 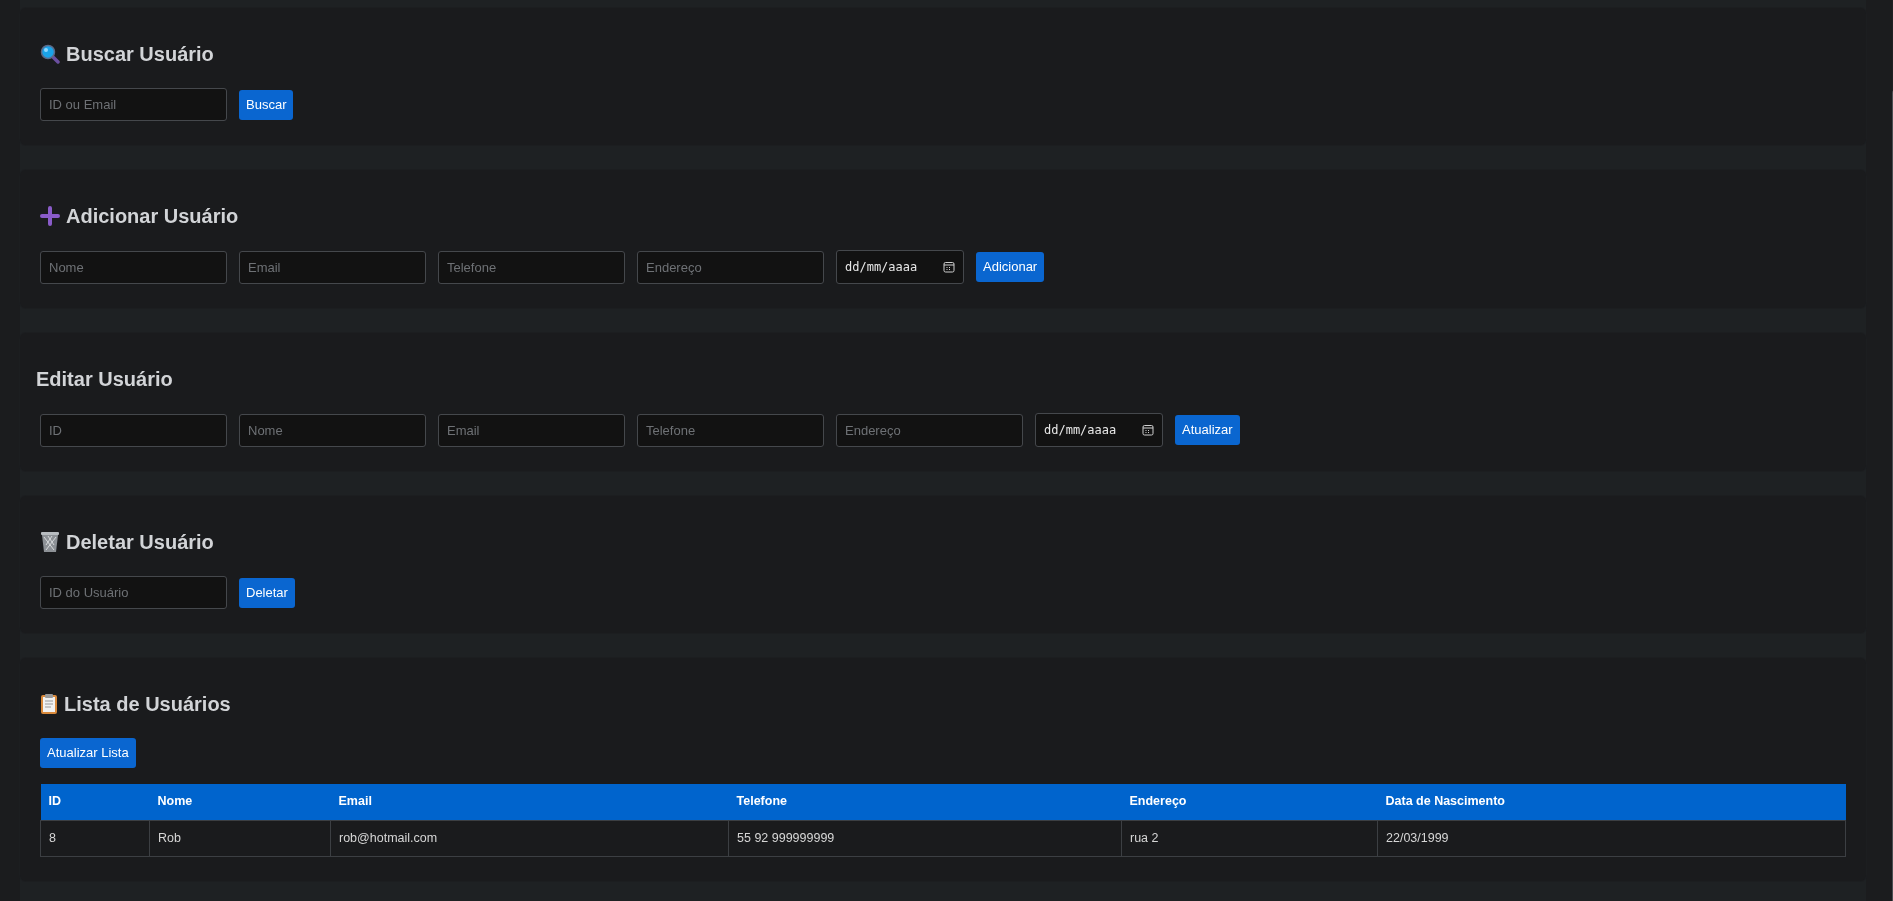 I want to click on input-field: ID do Usuário, so click(x=133, y=592).